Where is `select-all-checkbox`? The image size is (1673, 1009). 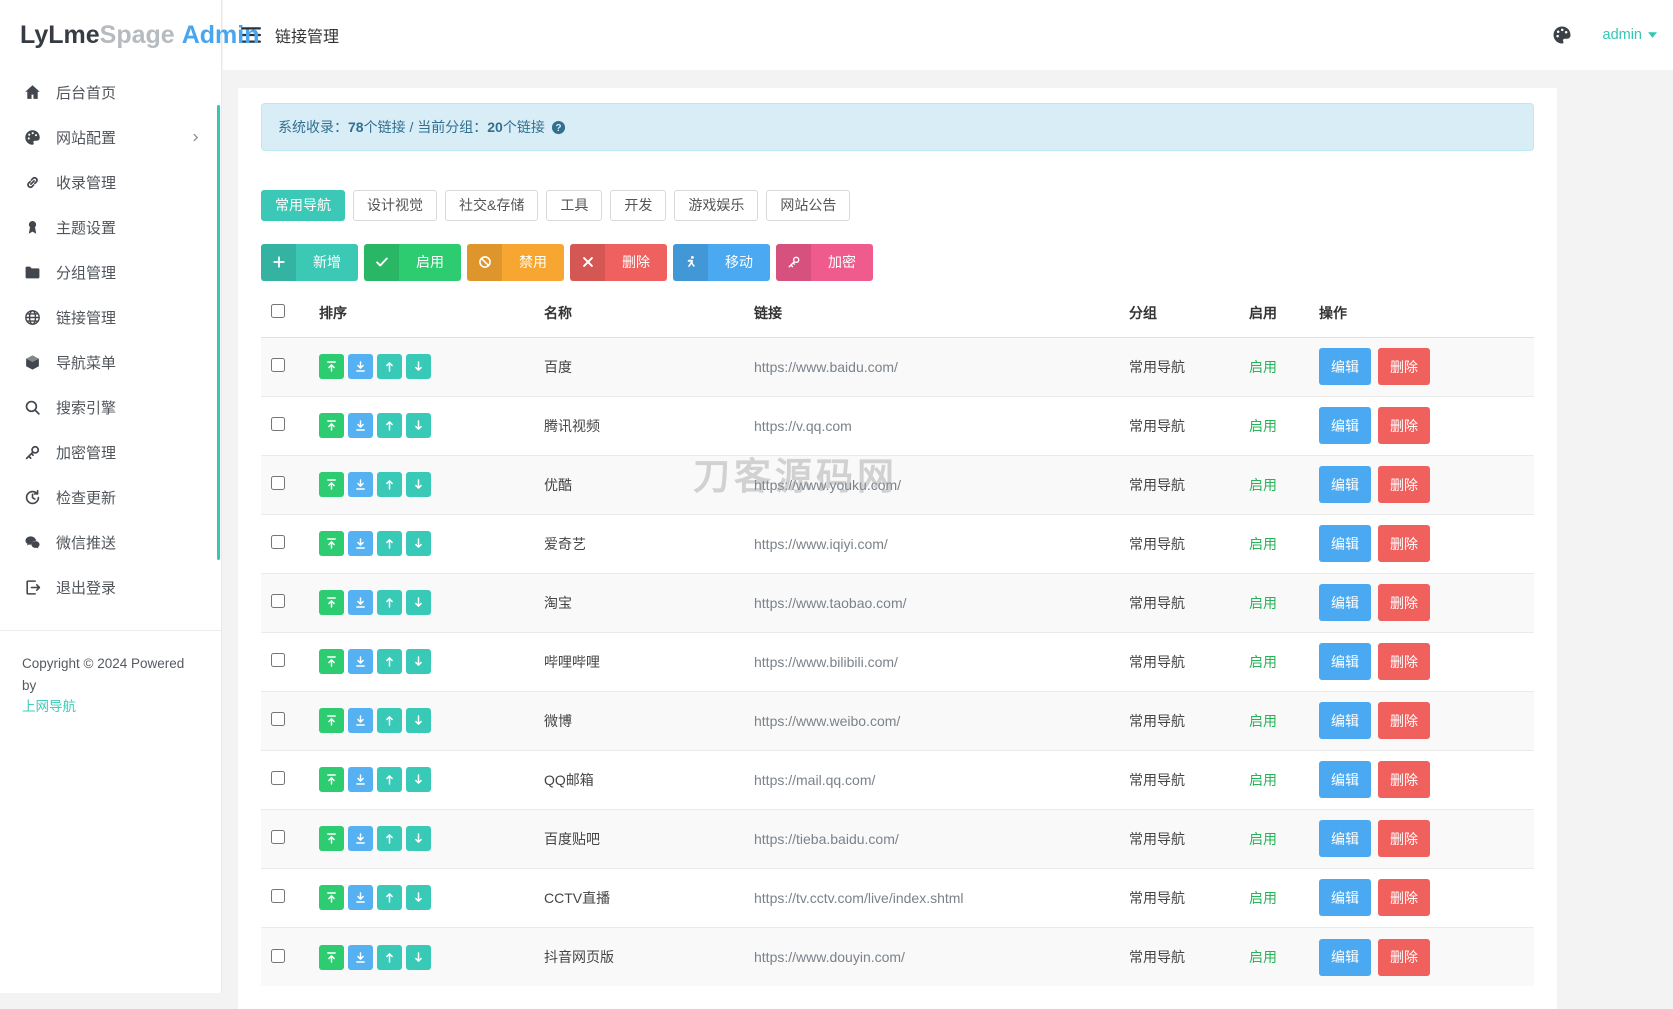 select-all-checkbox is located at coordinates (278, 311).